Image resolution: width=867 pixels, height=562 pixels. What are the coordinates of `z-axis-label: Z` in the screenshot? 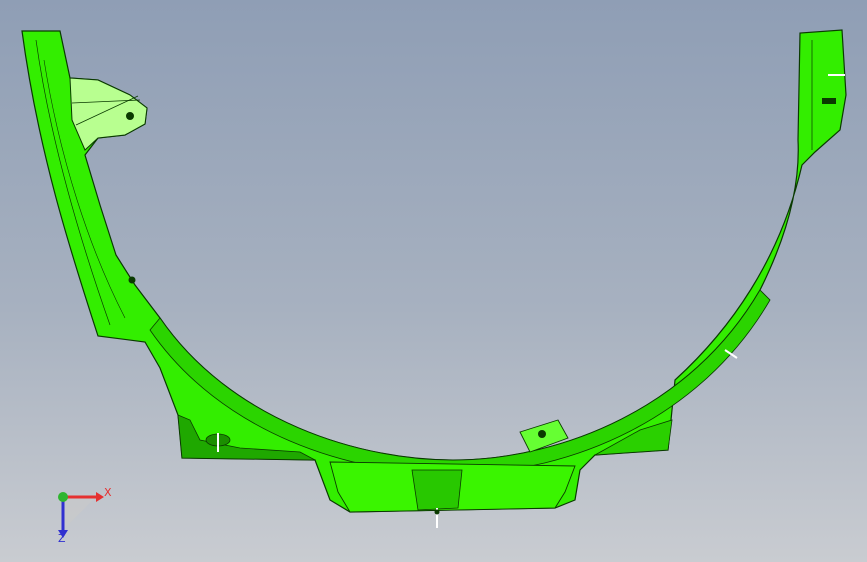 It's located at (62, 538).